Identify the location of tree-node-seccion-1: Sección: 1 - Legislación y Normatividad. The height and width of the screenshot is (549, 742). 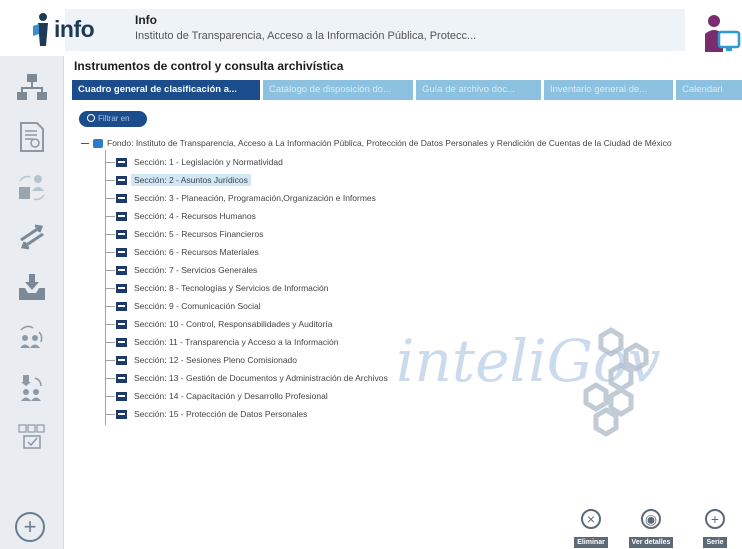
(195, 162).